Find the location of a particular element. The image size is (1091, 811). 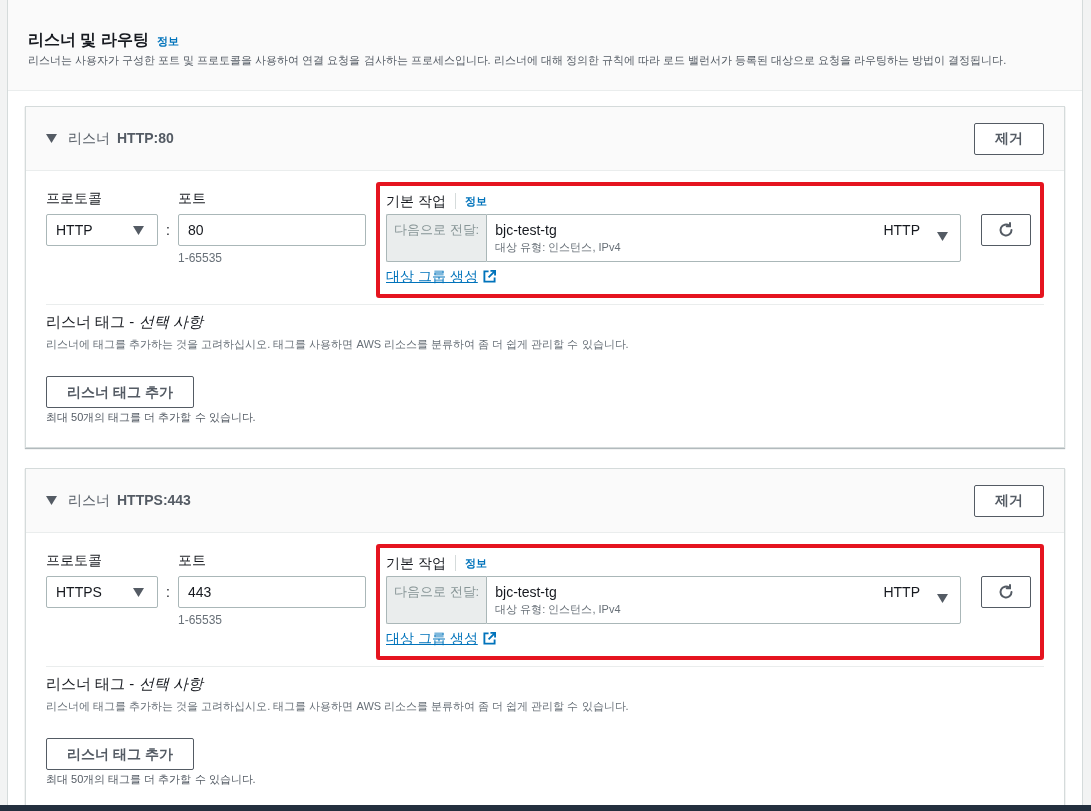

protocol-select: HTTP is located at coordinates (102, 230).